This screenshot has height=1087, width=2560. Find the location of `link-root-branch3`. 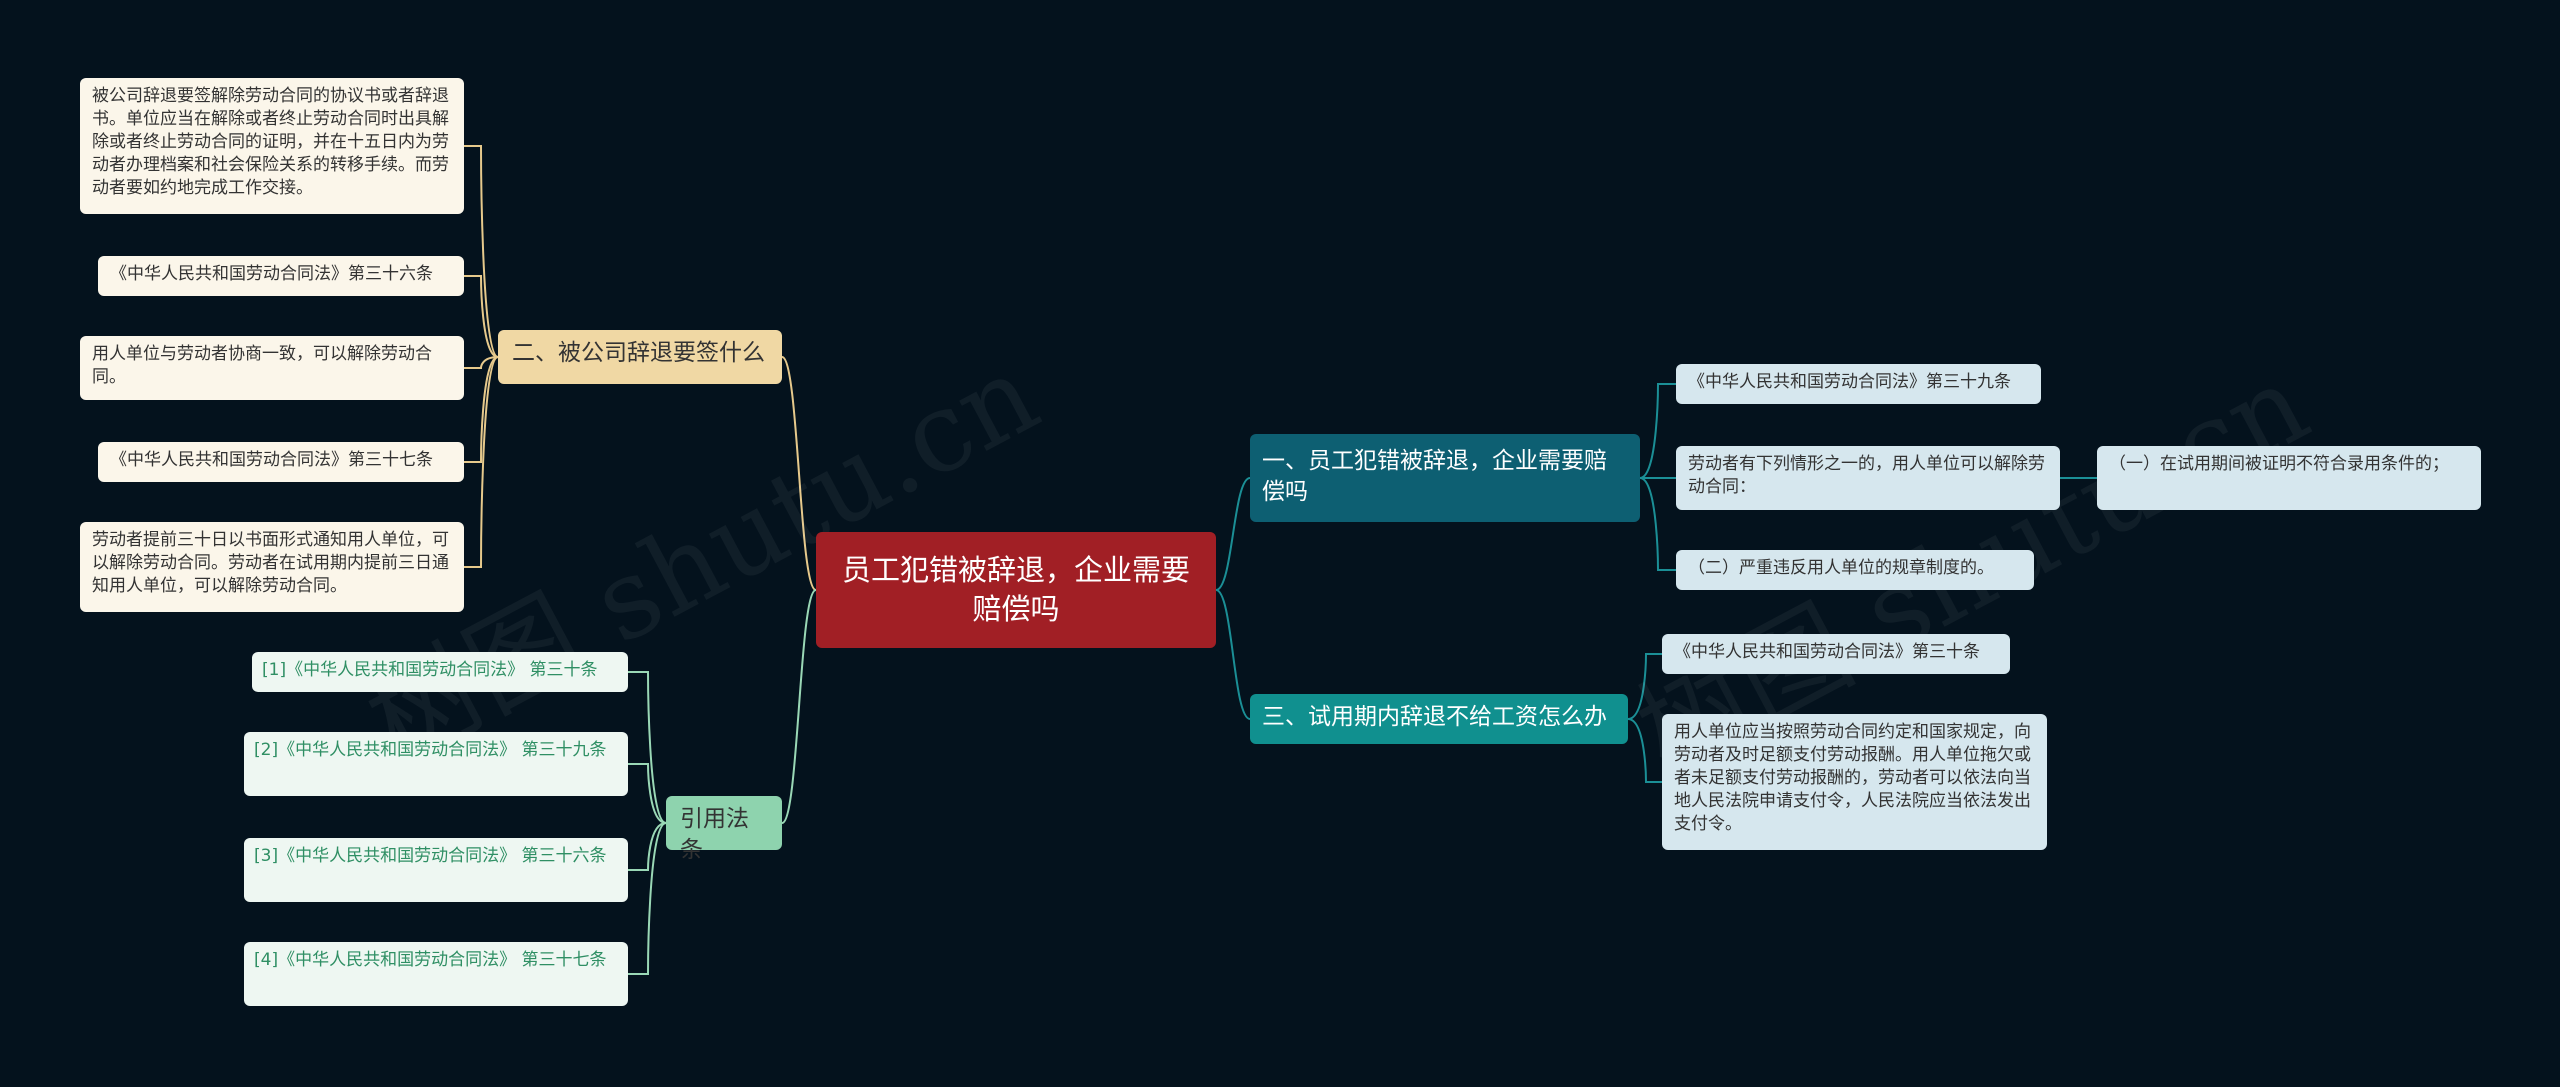

link-root-branch3 is located at coordinates (1233, 654).